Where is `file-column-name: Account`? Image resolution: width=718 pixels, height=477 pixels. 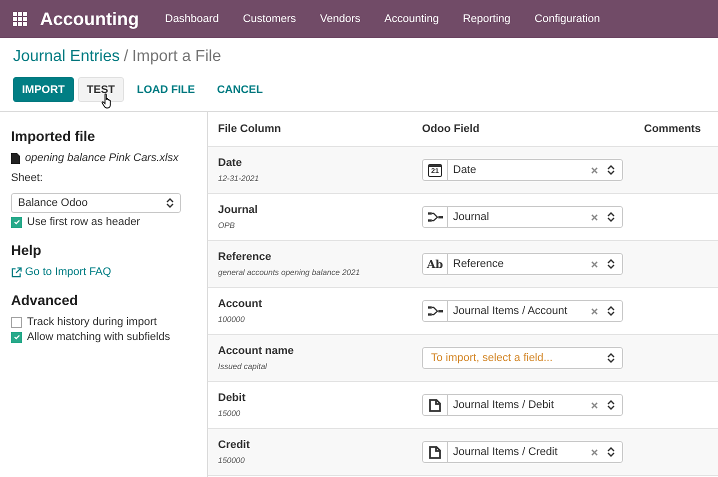
file-column-name: Account is located at coordinates (240, 304).